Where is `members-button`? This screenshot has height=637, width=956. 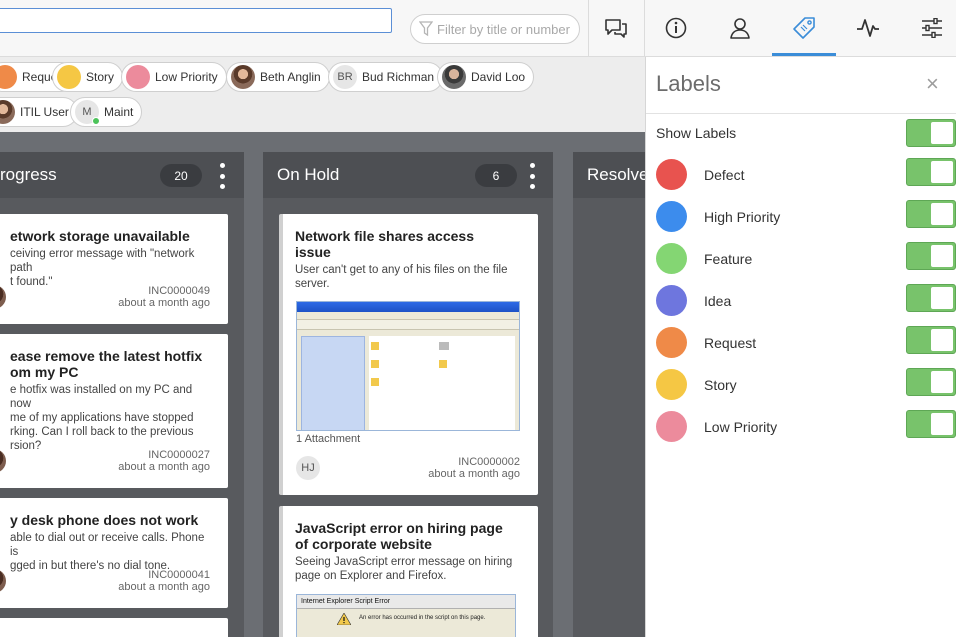 members-button is located at coordinates (740, 28).